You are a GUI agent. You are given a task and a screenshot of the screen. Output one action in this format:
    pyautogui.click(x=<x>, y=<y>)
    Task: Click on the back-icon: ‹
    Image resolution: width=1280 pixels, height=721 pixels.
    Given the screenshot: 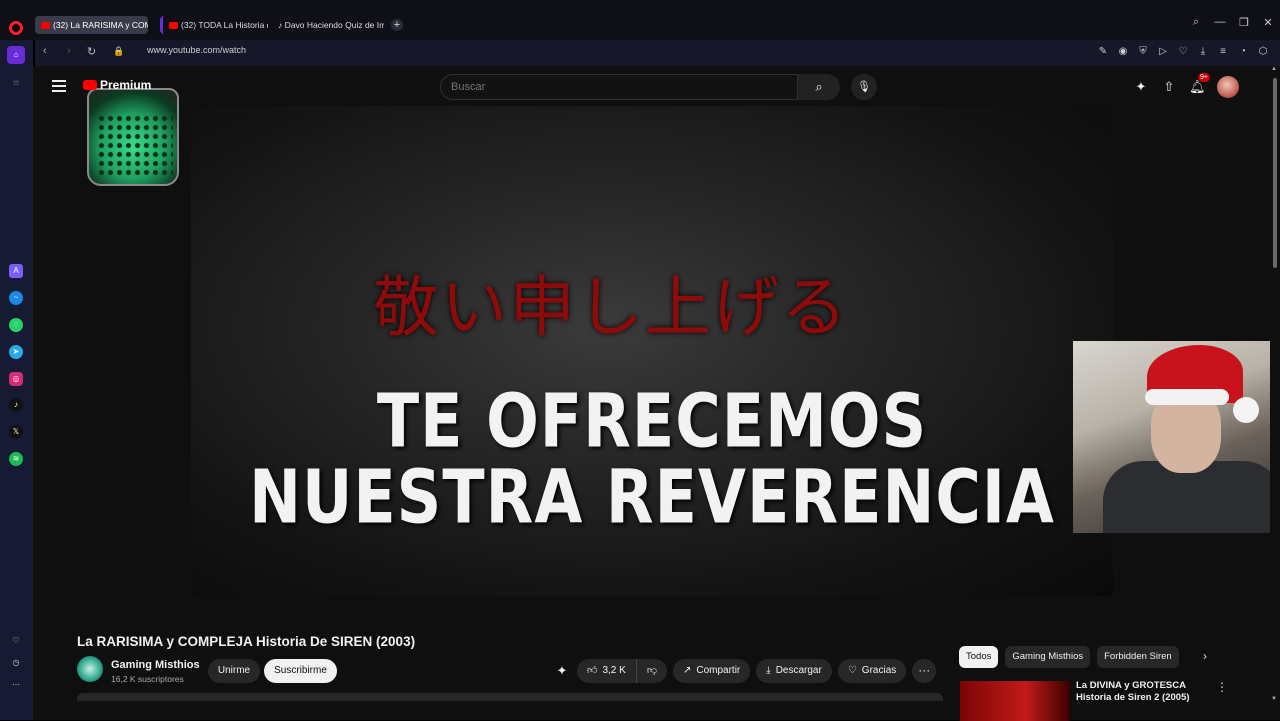 What is the action you would take?
    pyautogui.click(x=45, y=51)
    